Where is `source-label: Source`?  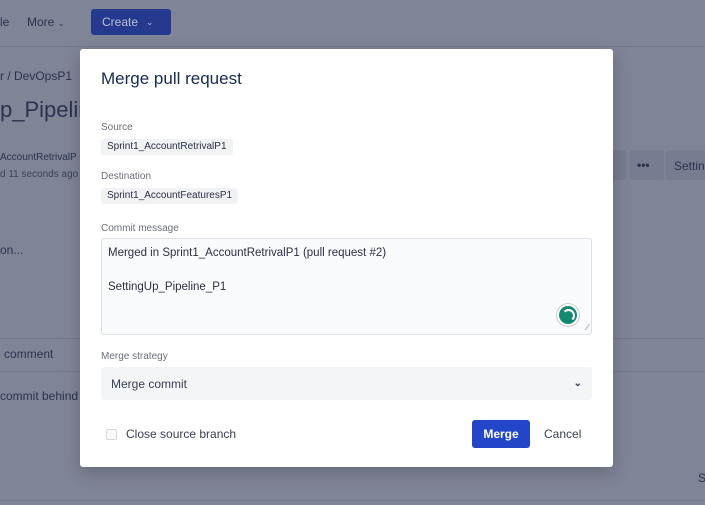 source-label: Source is located at coordinates (117, 127).